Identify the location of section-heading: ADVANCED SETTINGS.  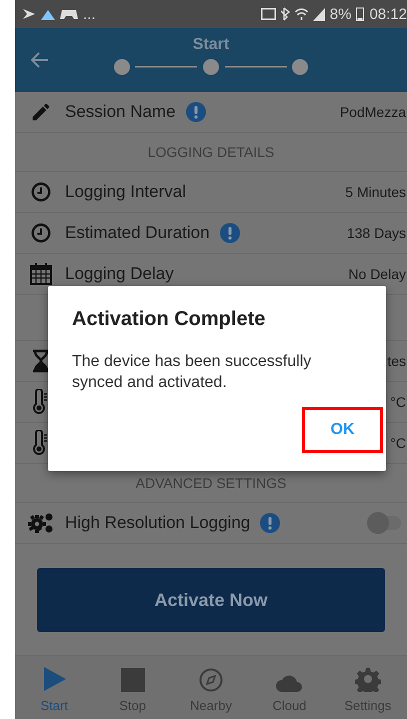
(211, 483).